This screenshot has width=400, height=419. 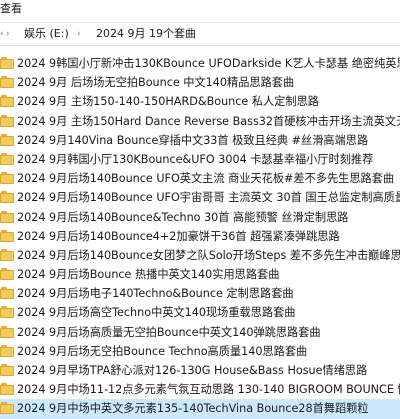 I want to click on folder-name: 2024 9月后场电子140Techno&Bounce 定制思路套曲, so click(x=155, y=294).